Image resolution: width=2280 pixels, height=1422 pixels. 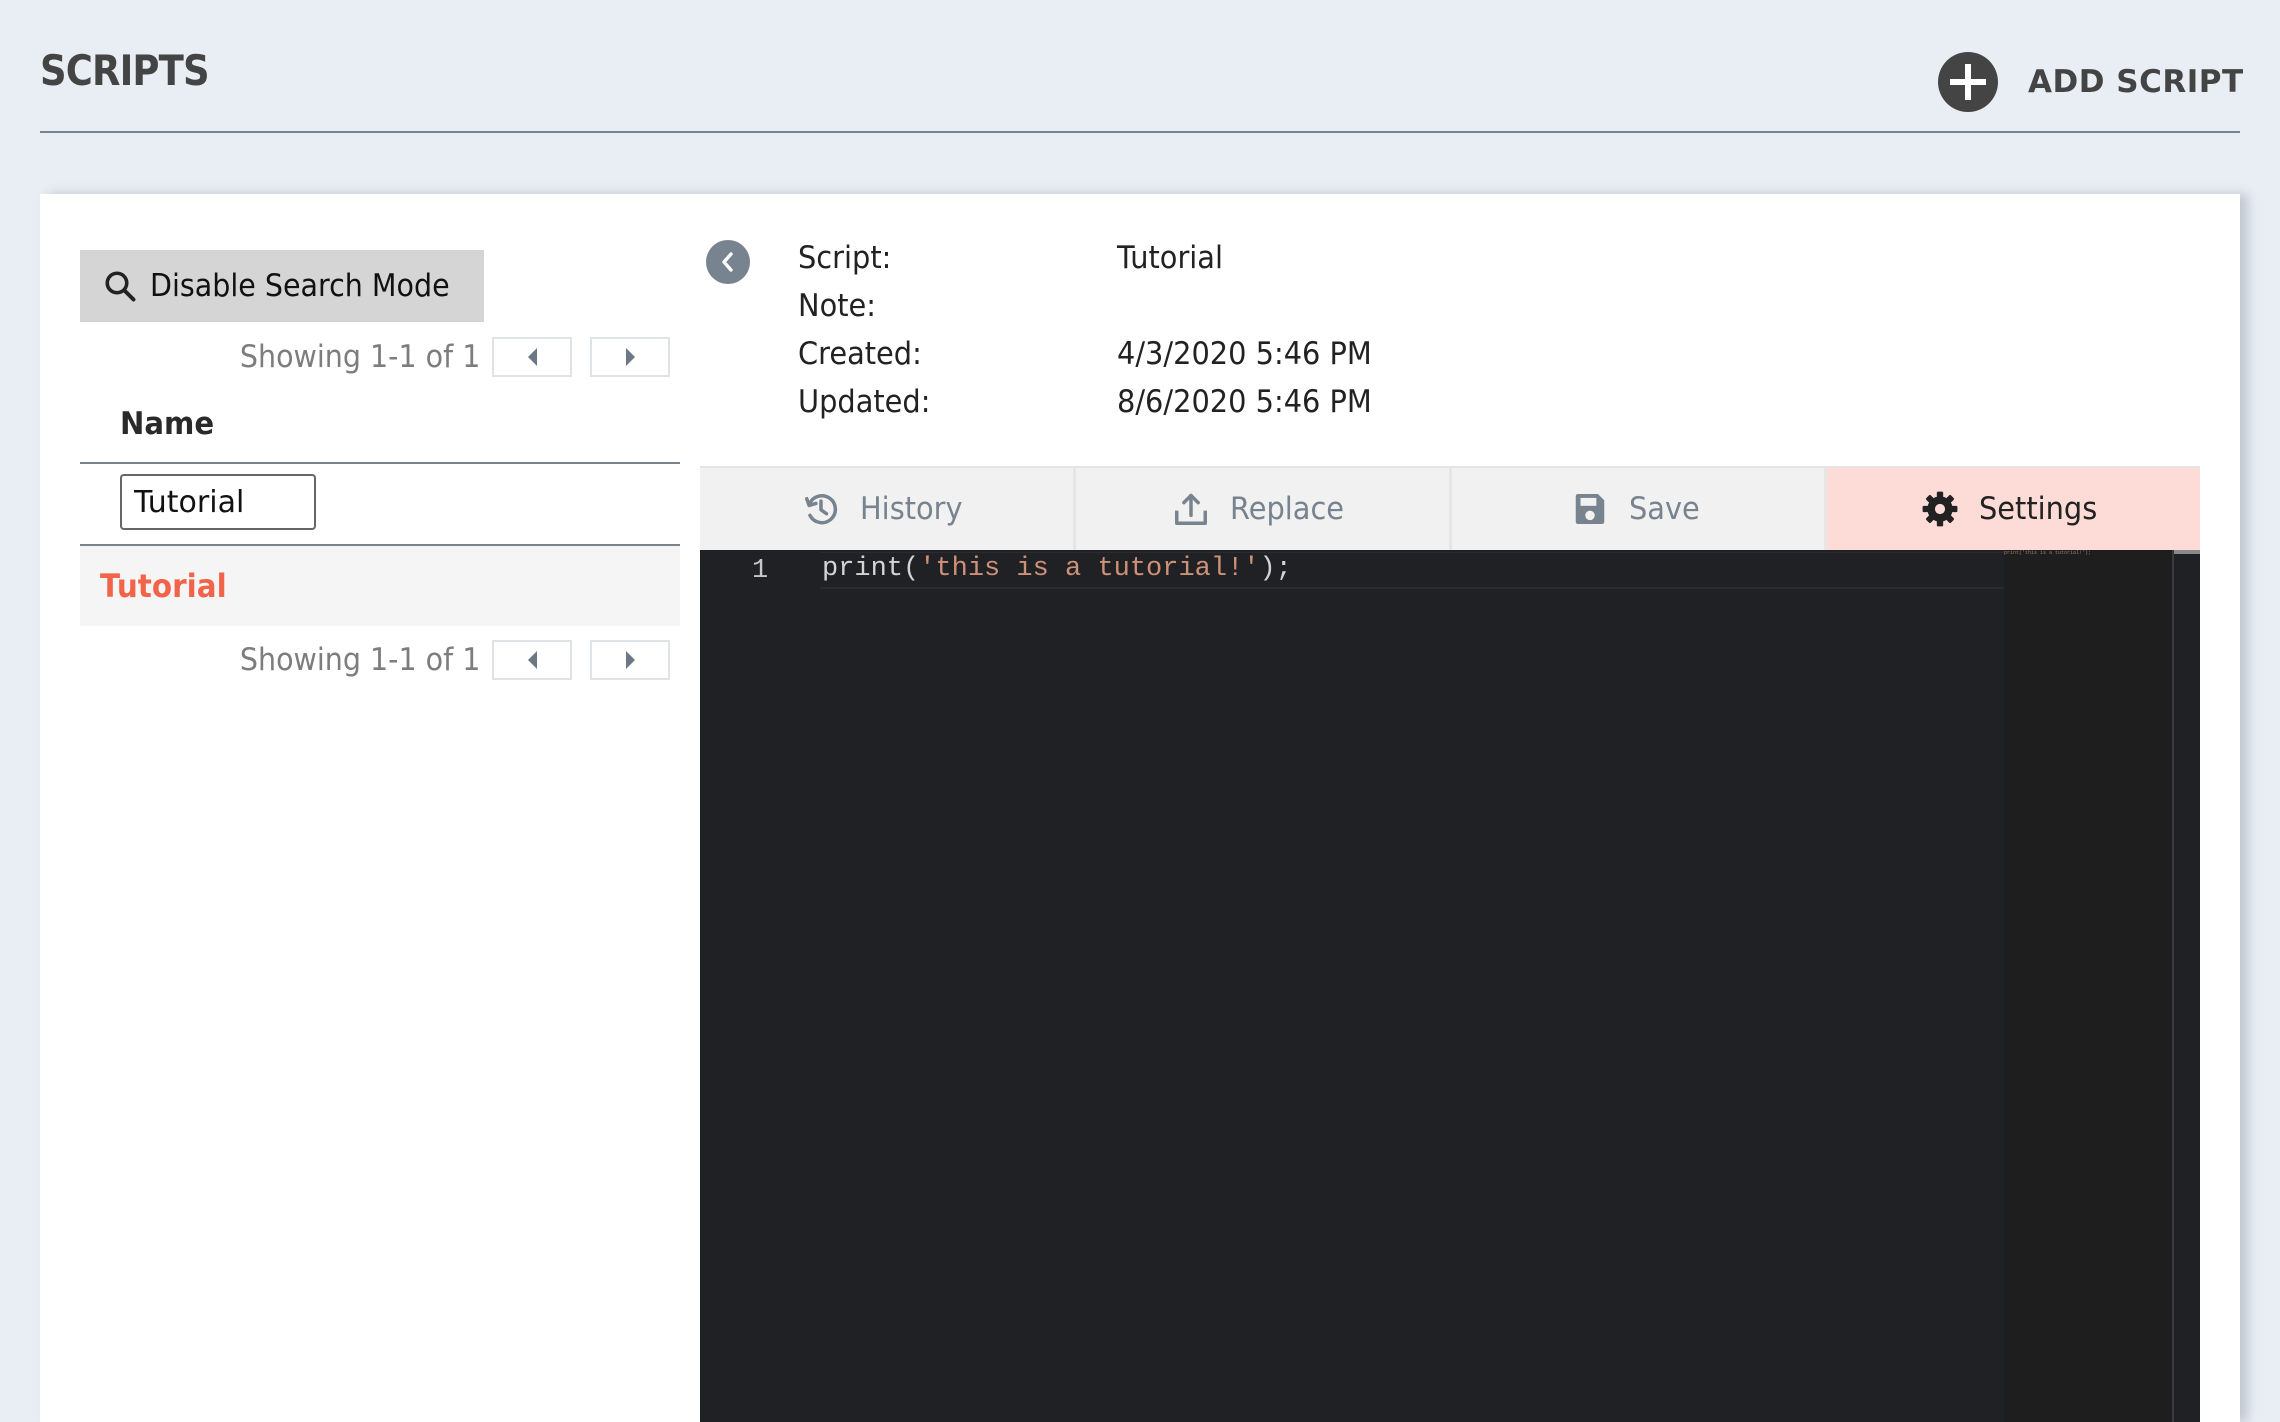 I want to click on back-button, so click(x=728, y=262).